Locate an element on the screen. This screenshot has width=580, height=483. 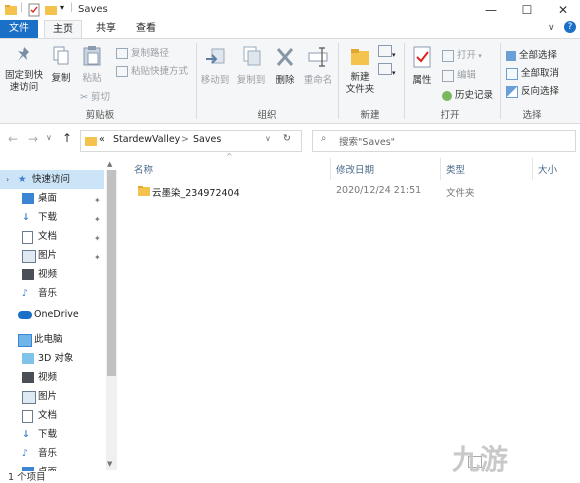
nav-pc-pictures-label: 图片 is located at coordinates (48, 396).